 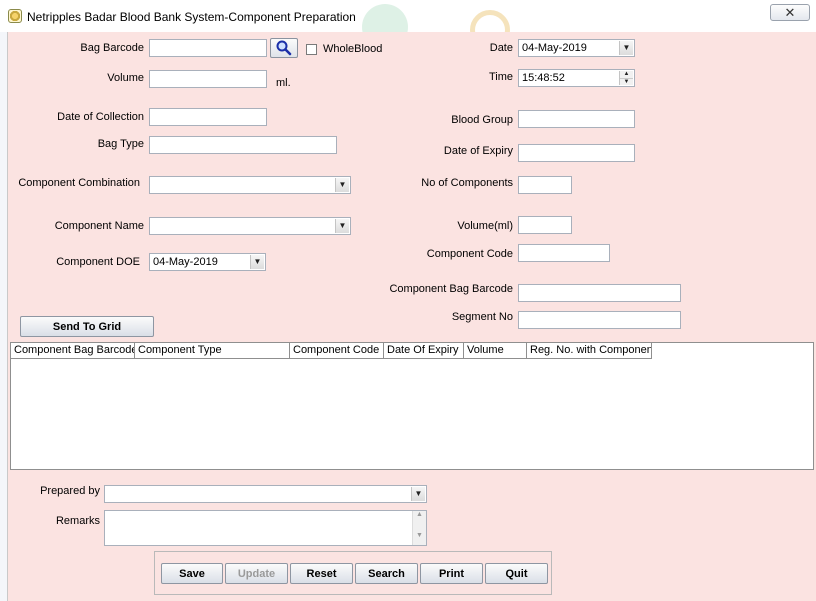 What do you see at coordinates (321, 573) in the screenshot?
I see `reset-button: Reset` at bounding box center [321, 573].